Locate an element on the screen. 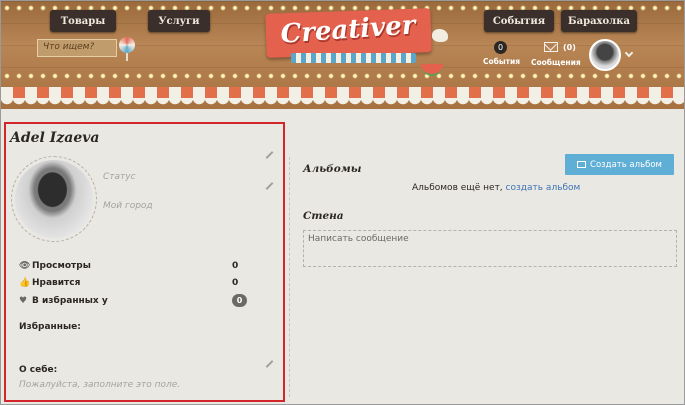 The height and width of the screenshot is (405, 685). profile-name: Adel Izaeva is located at coordinates (55, 138).